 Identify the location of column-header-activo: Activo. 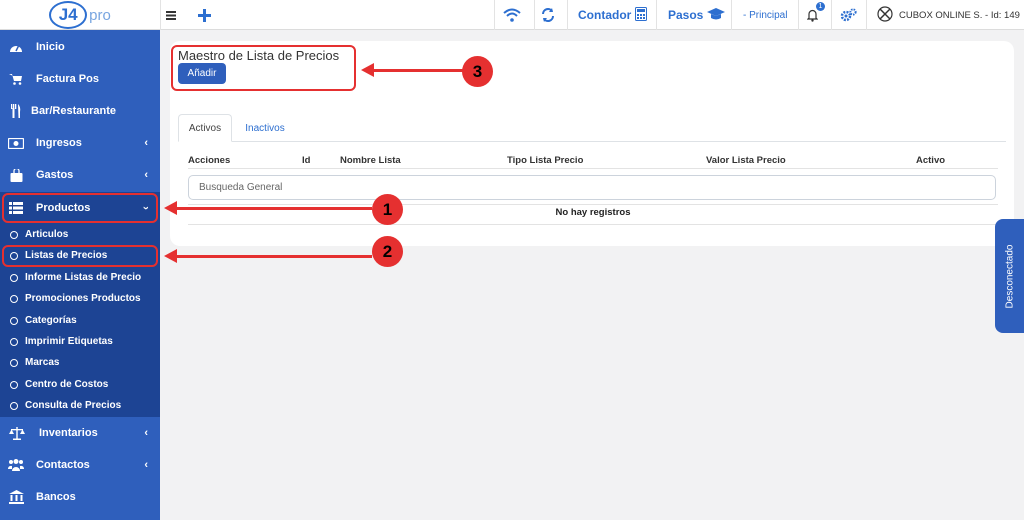
(930, 160).